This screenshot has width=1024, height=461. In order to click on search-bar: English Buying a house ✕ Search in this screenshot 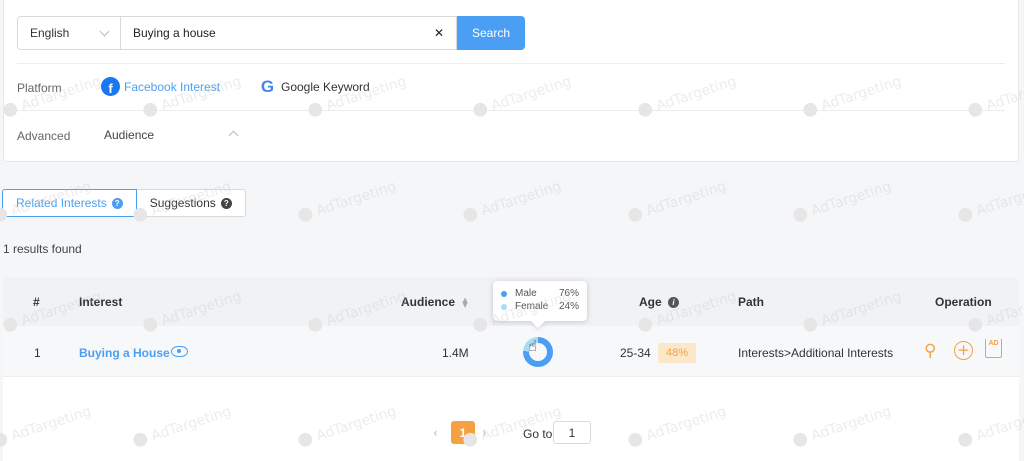, I will do `click(271, 33)`.